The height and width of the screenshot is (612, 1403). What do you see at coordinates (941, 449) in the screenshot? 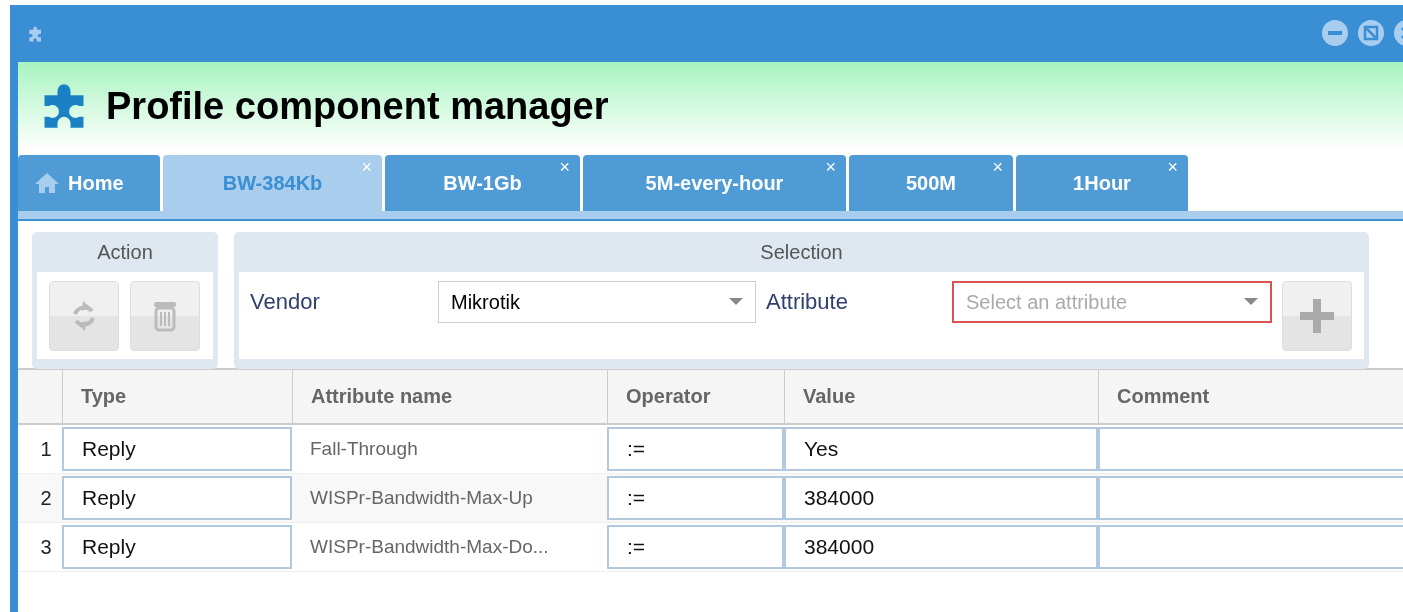
I see `value-field: Yes` at bounding box center [941, 449].